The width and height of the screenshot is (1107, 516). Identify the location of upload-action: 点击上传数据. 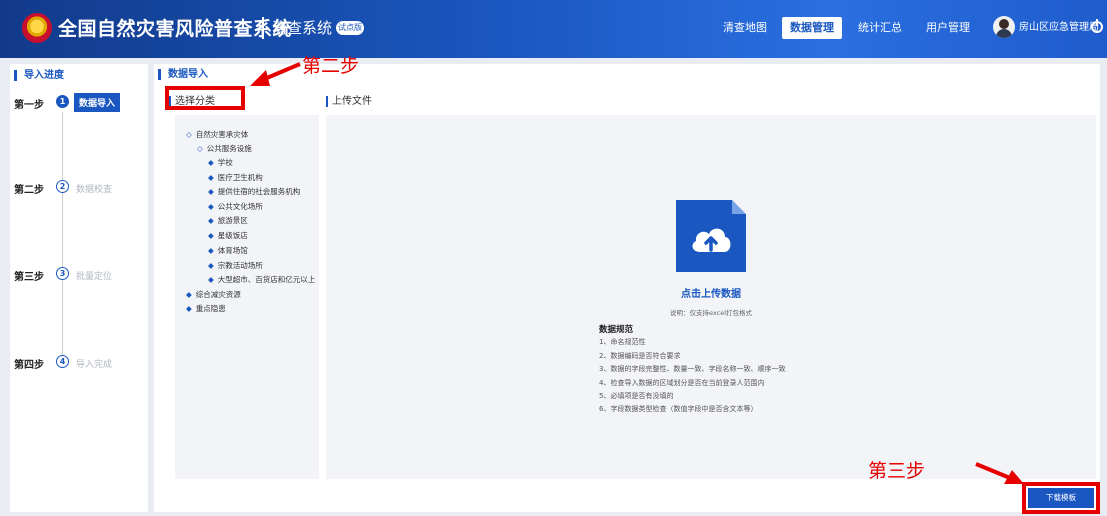
(711, 292).